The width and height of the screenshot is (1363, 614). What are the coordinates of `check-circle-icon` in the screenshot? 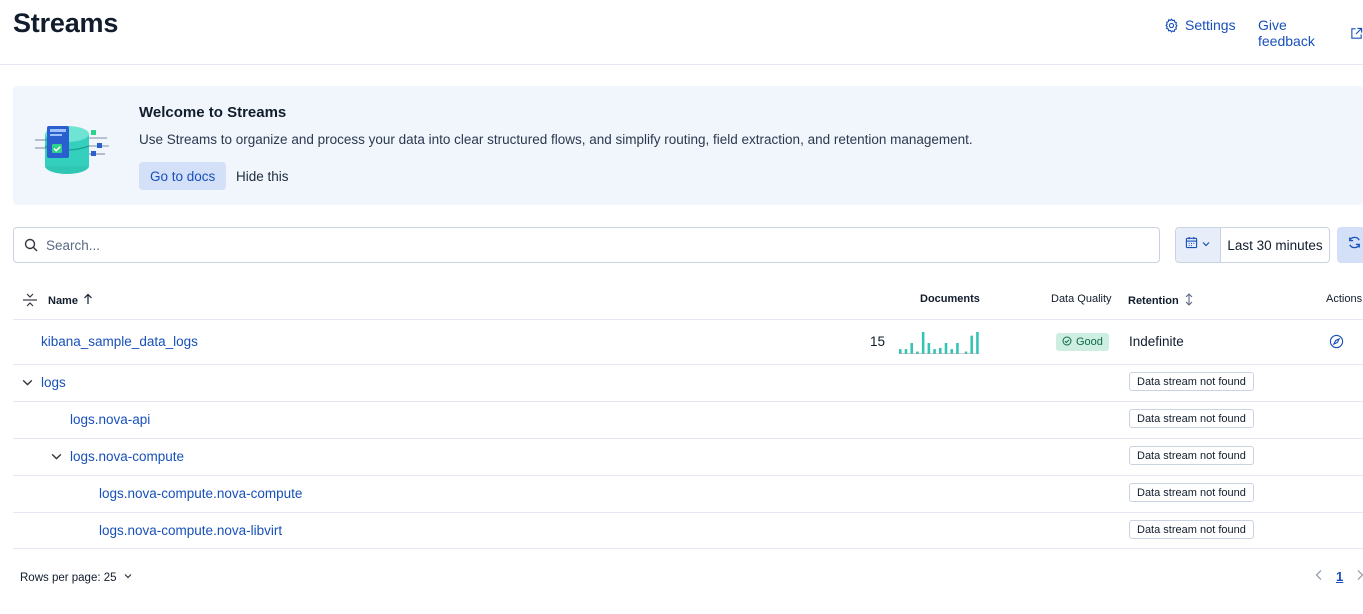 It's located at (1067, 342).